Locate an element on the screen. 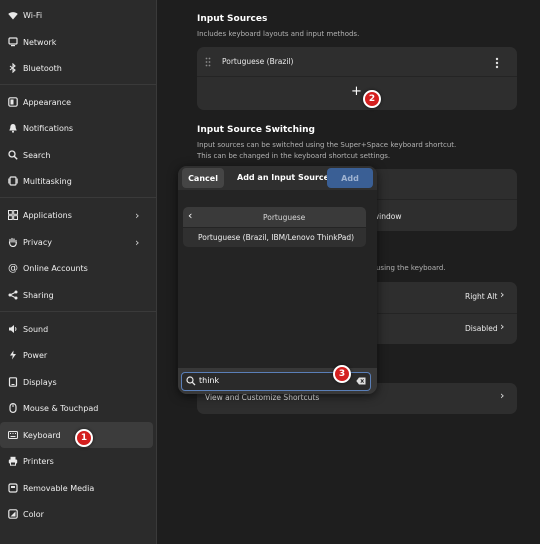 This screenshot has width=540, height=544. sidebar-item-label: Mouse & Touchpad is located at coordinates (61, 408).